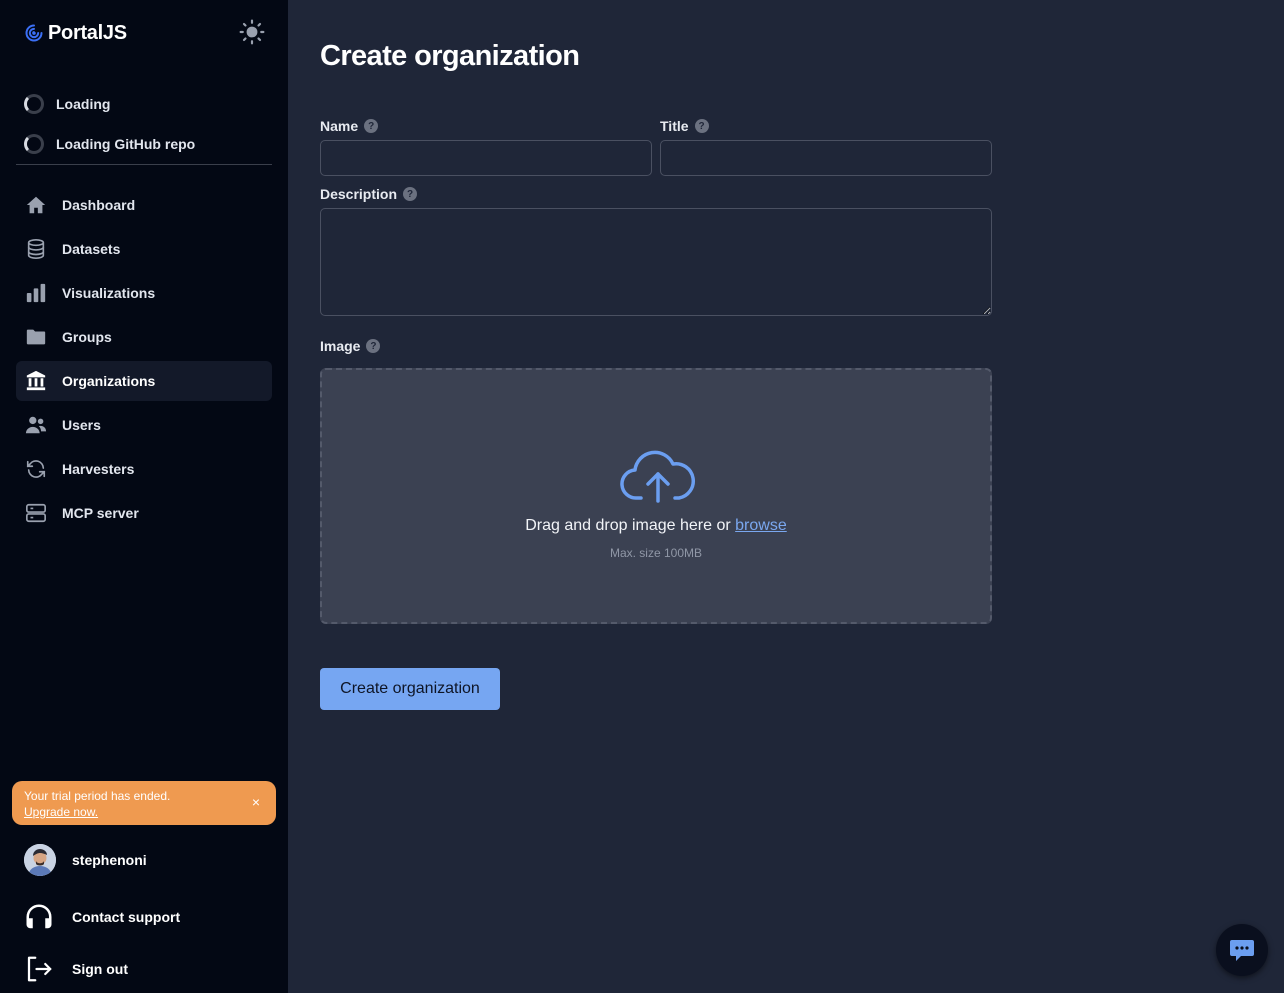  Describe the element at coordinates (36, 381) in the screenshot. I see `bank-icon` at that location.